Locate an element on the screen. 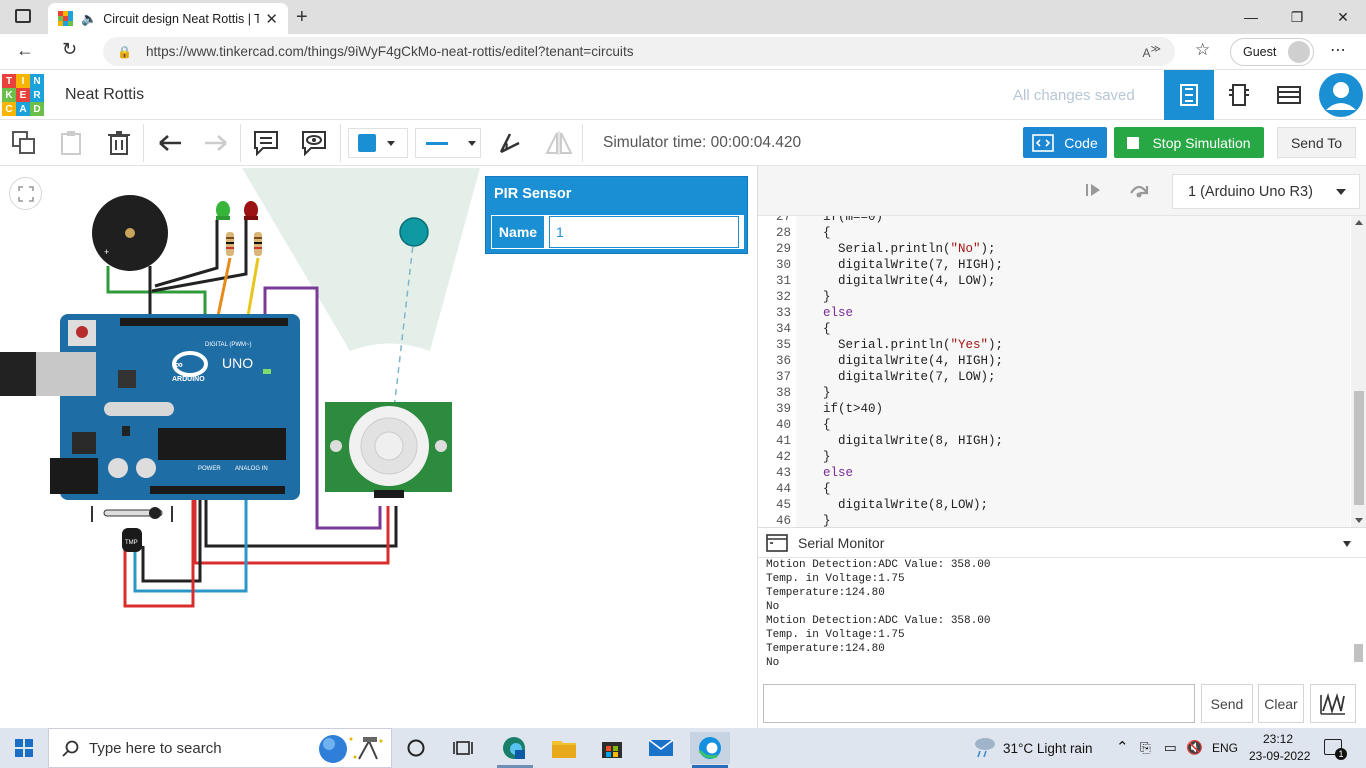  name-input: 1 is located at coordinates (644, 232).